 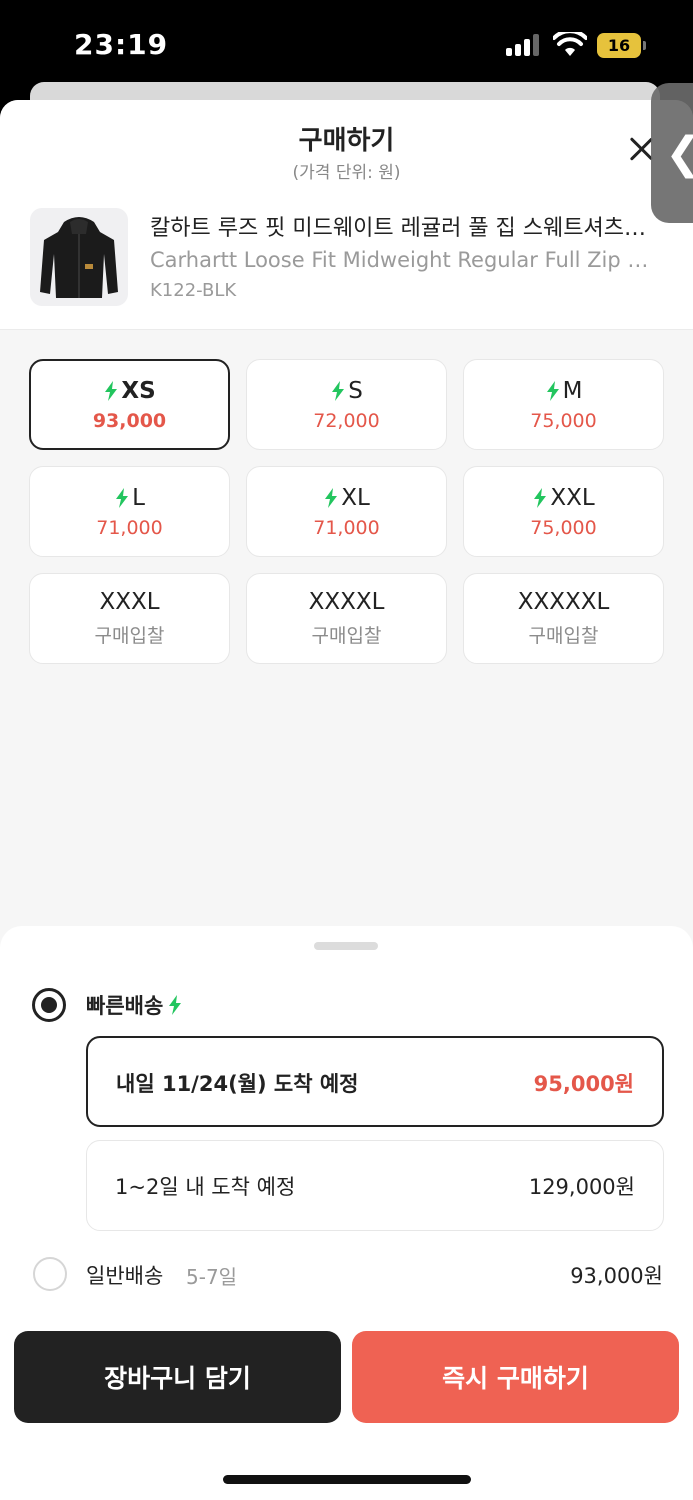 What do you see at coordinates (121, 44) in the screenshot?
I see `status-time: 23:19` at bounding box center [121, 44].